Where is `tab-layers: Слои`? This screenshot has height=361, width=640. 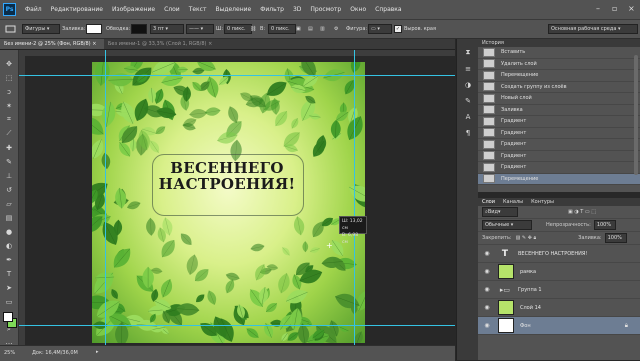 tab-layers: Слои is located at coordinates (488, 202).